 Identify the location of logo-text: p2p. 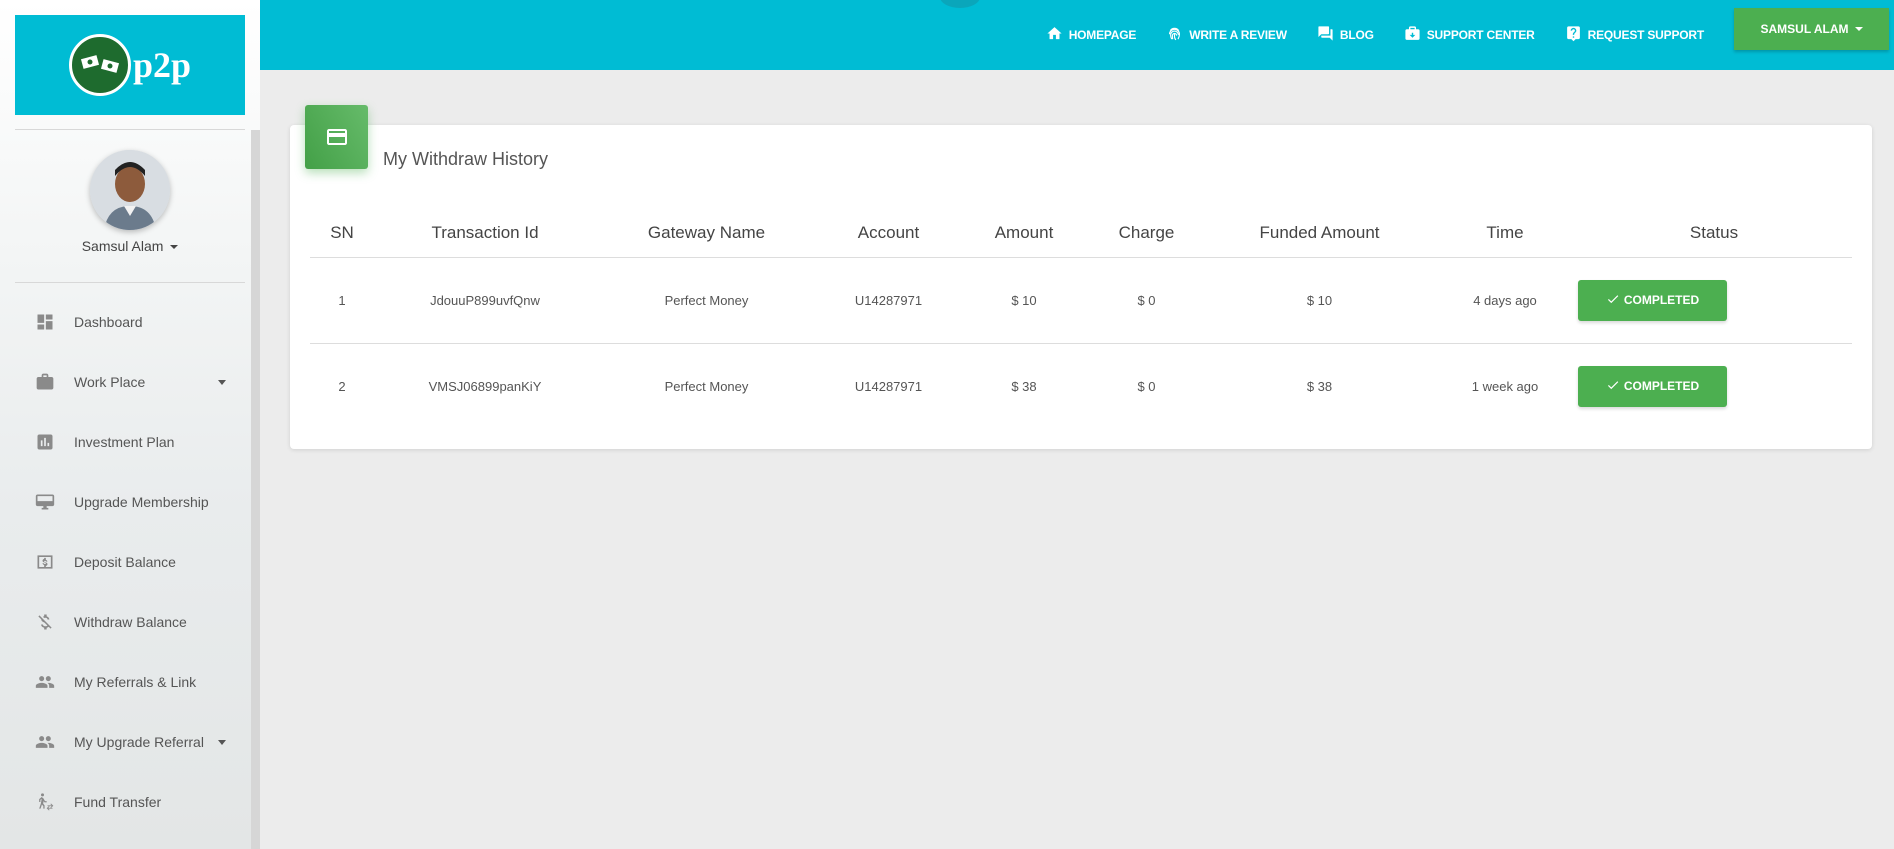
(162, 65).